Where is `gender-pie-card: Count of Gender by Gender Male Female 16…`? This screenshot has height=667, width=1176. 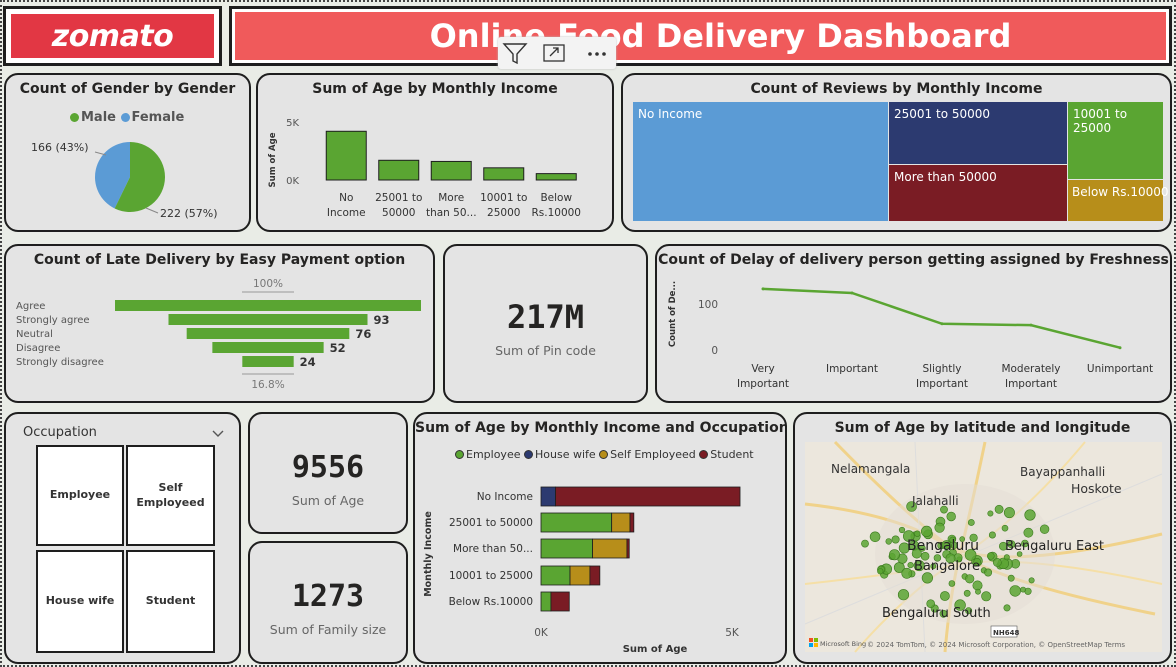
gender-pie-card: Count of Gender by Gender Male Female 16… is located at coordinates (127, 152).